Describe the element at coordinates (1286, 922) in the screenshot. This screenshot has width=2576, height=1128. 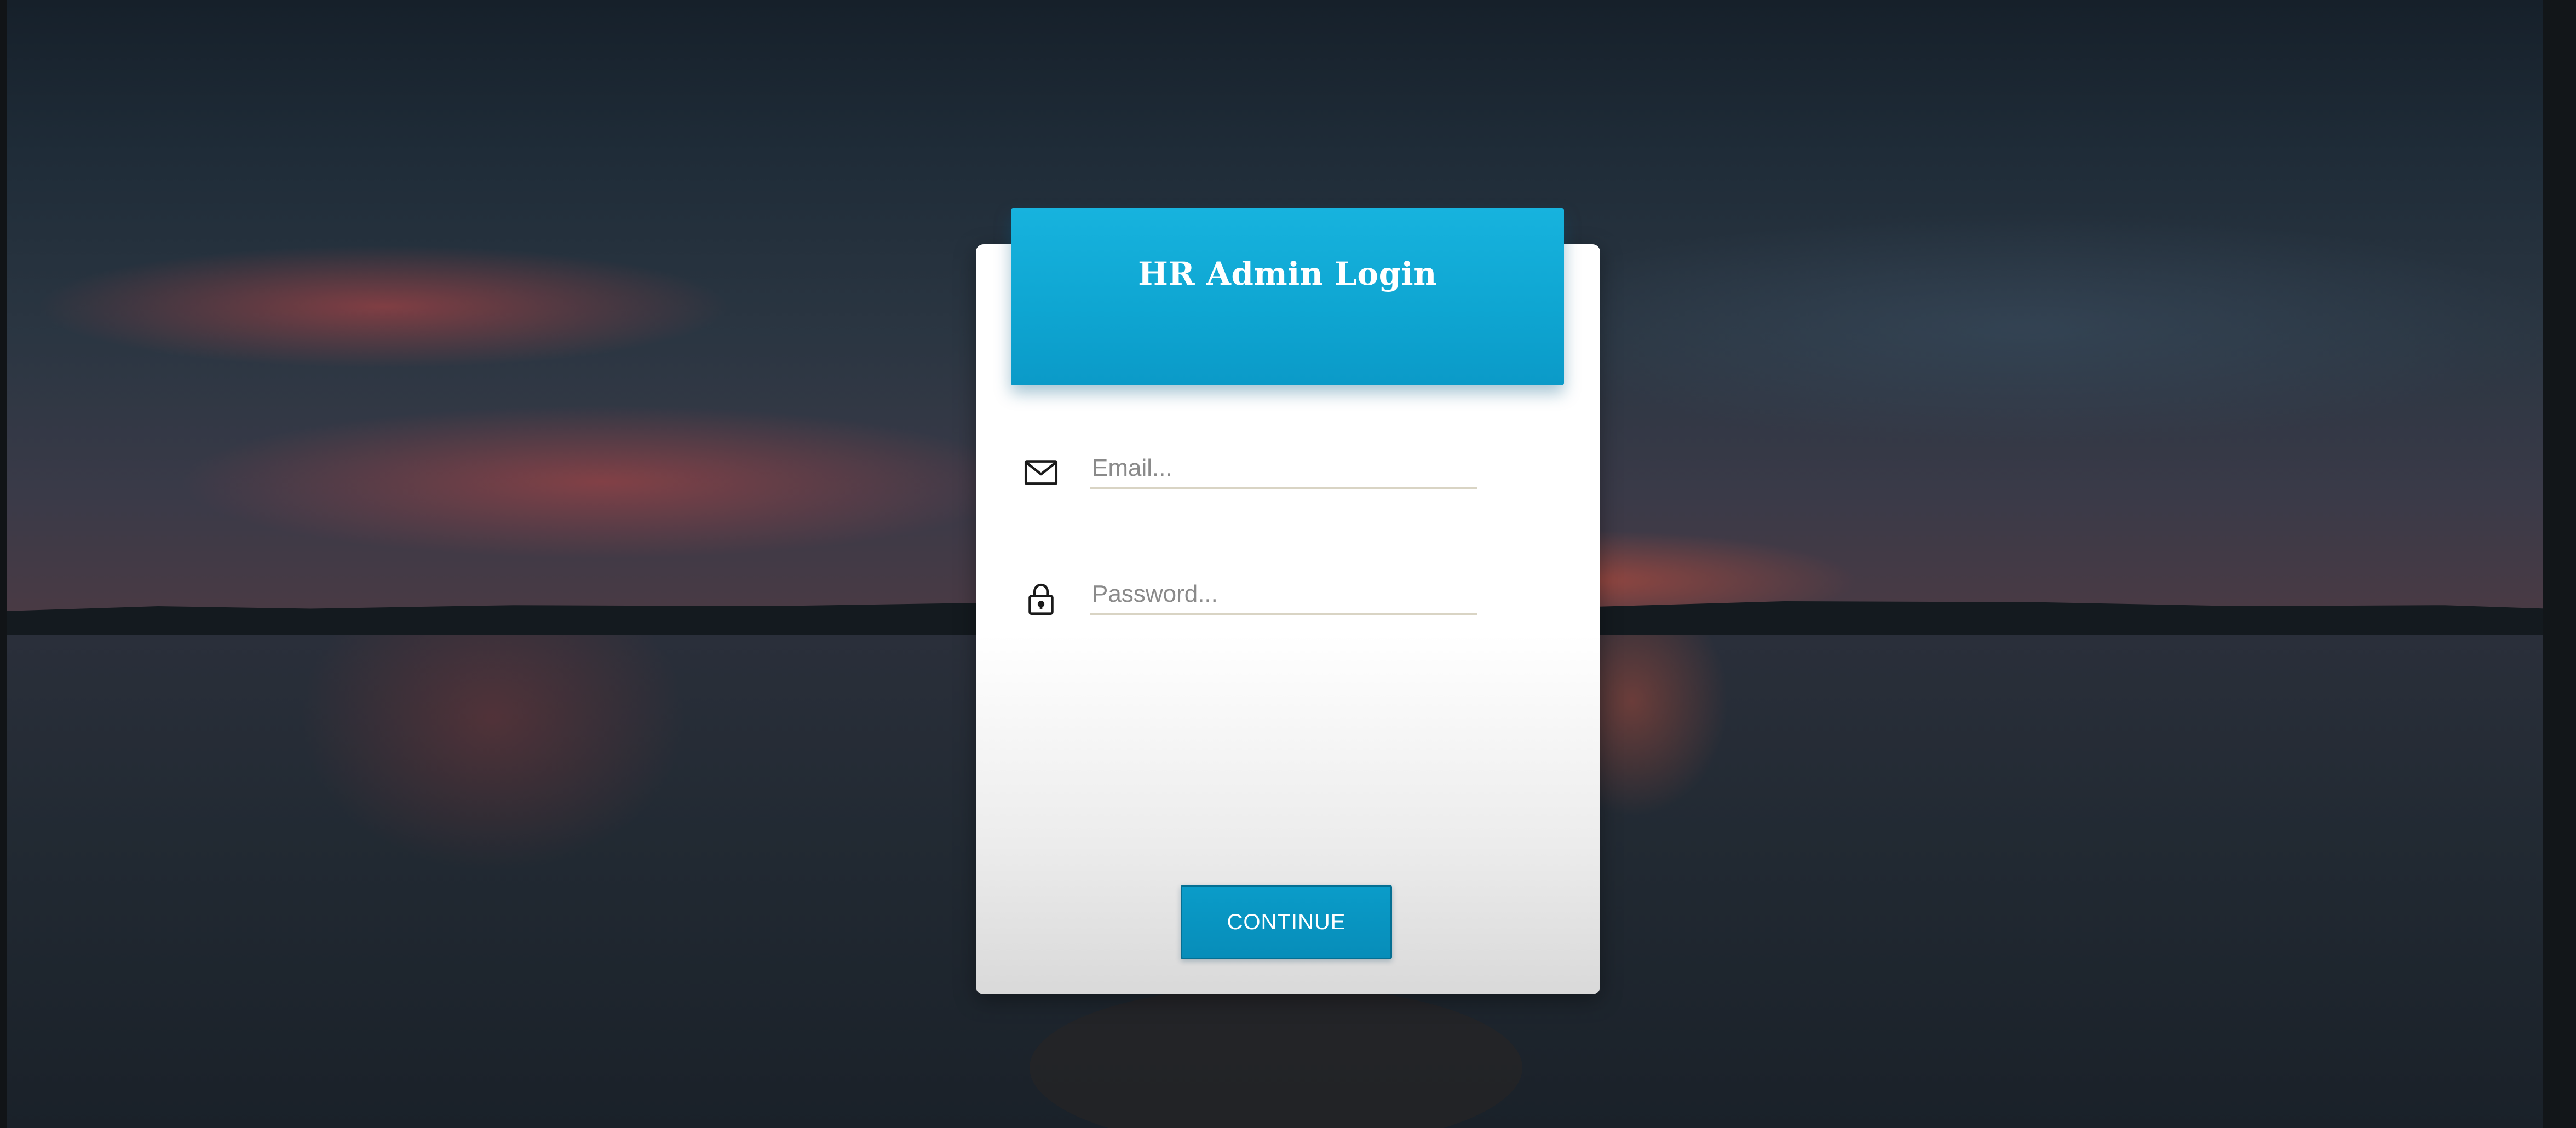
I see `continue-button: CONTINUE` at that location.